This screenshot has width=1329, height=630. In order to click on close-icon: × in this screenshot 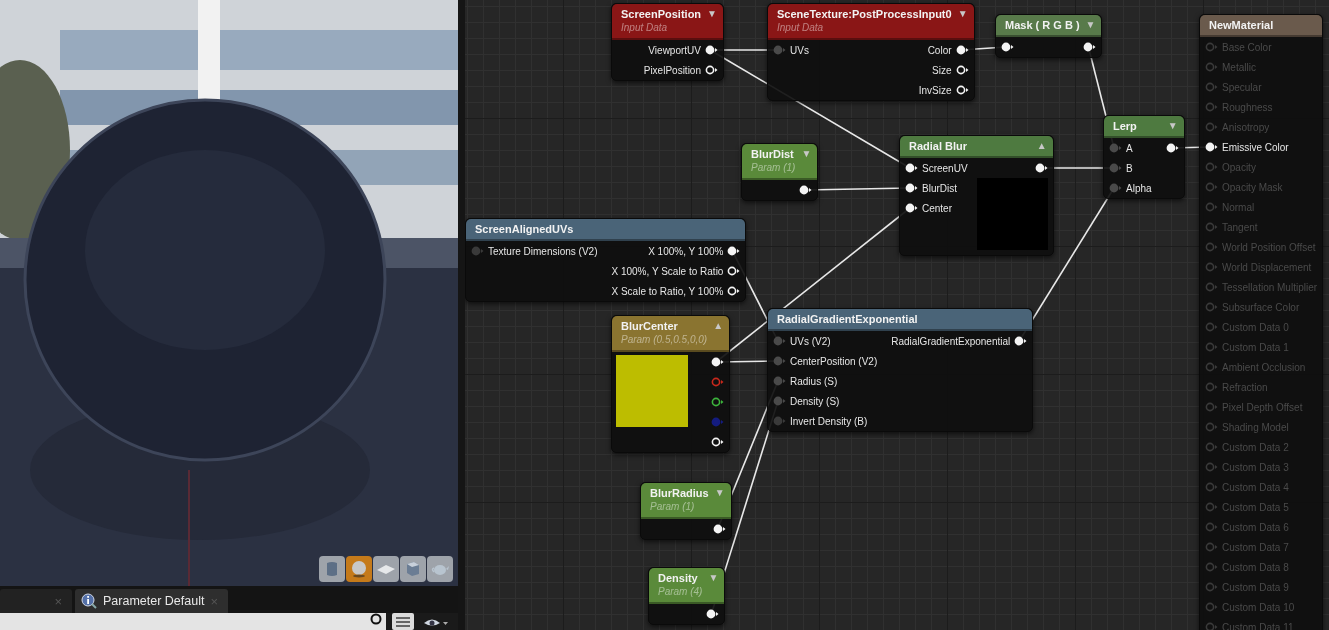, I will do `click(58, 601)`.